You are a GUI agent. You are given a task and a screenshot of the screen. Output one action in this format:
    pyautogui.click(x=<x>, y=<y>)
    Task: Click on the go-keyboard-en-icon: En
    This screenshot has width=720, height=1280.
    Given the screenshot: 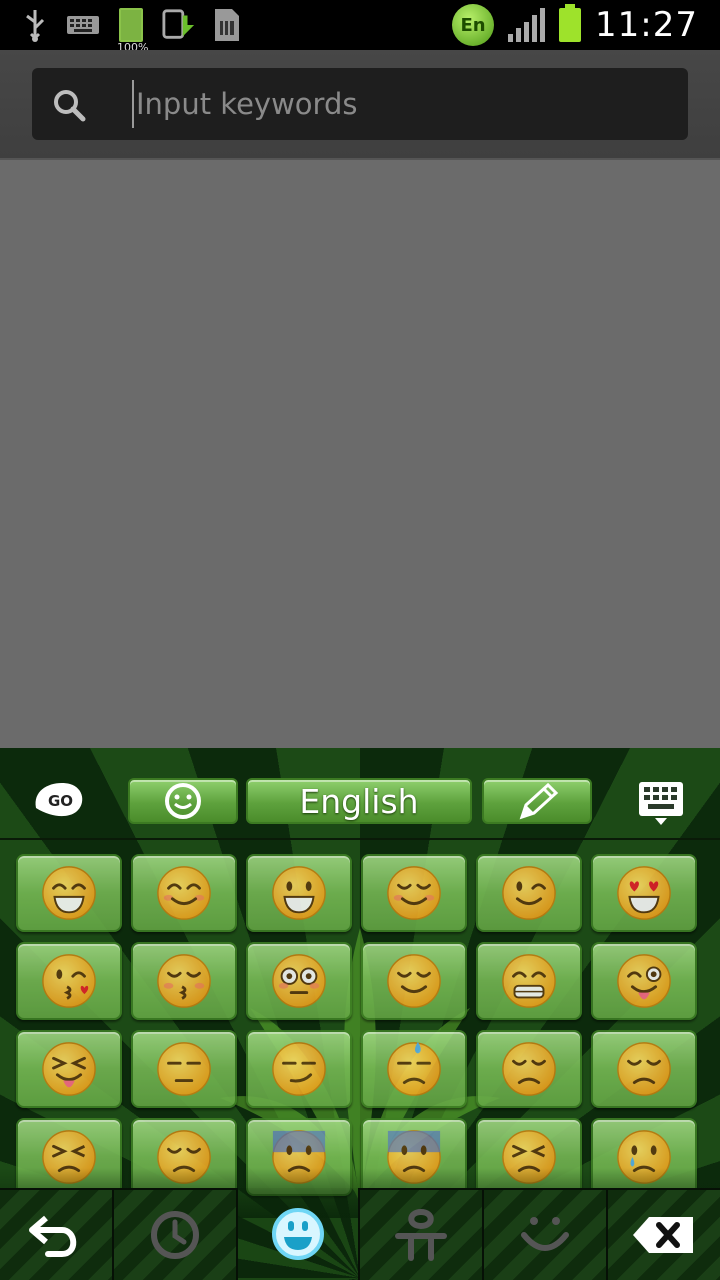 What is the action you would take?
    pyautogui.click(x=473, y=25)
    